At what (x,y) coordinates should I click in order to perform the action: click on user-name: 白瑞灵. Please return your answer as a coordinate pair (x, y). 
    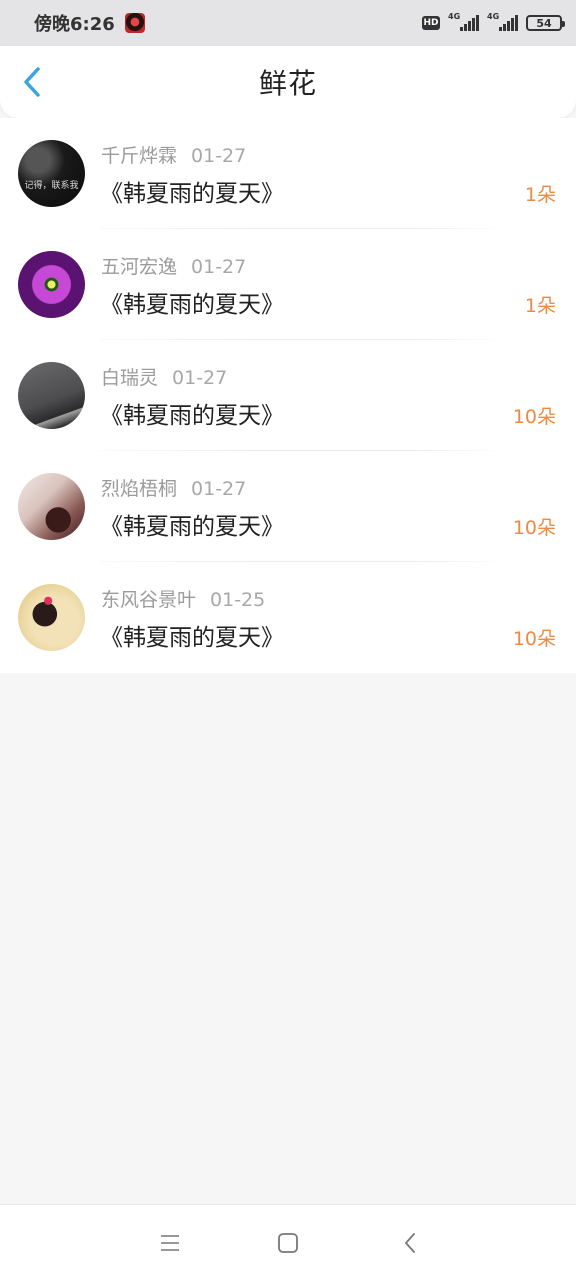
    Looking at the image, I should click on (130, 378).